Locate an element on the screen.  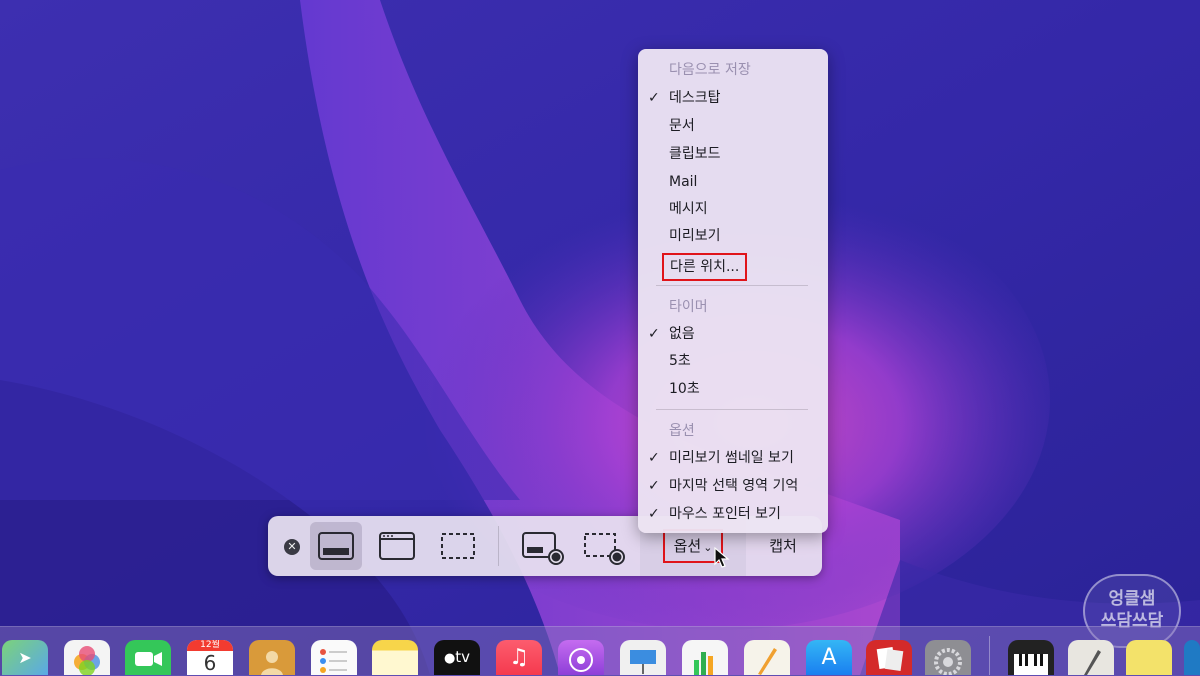
notes-icon is located at coordinates (395, 657).